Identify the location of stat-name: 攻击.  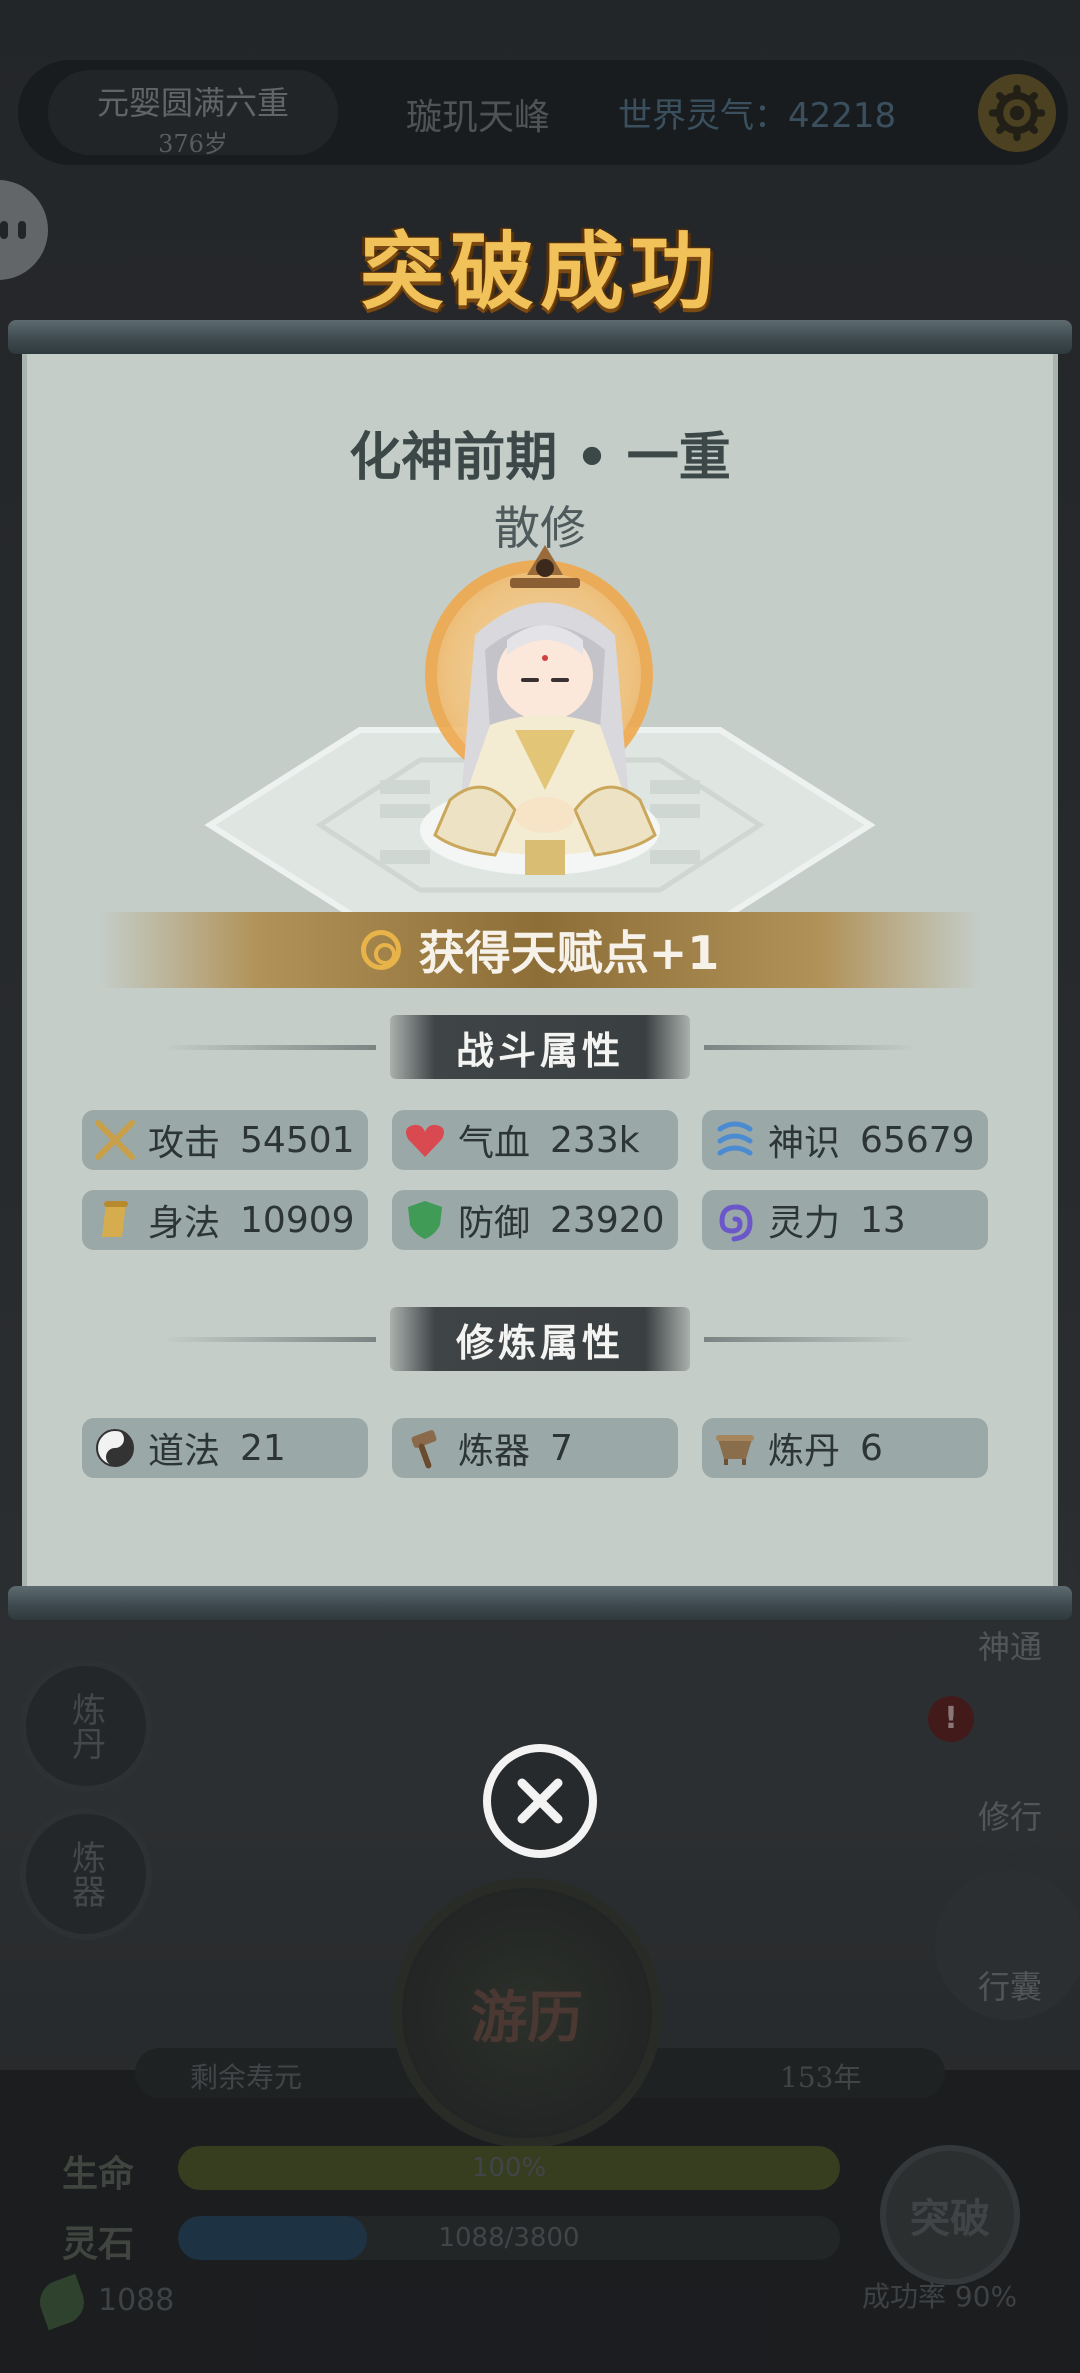
(184, 1143).